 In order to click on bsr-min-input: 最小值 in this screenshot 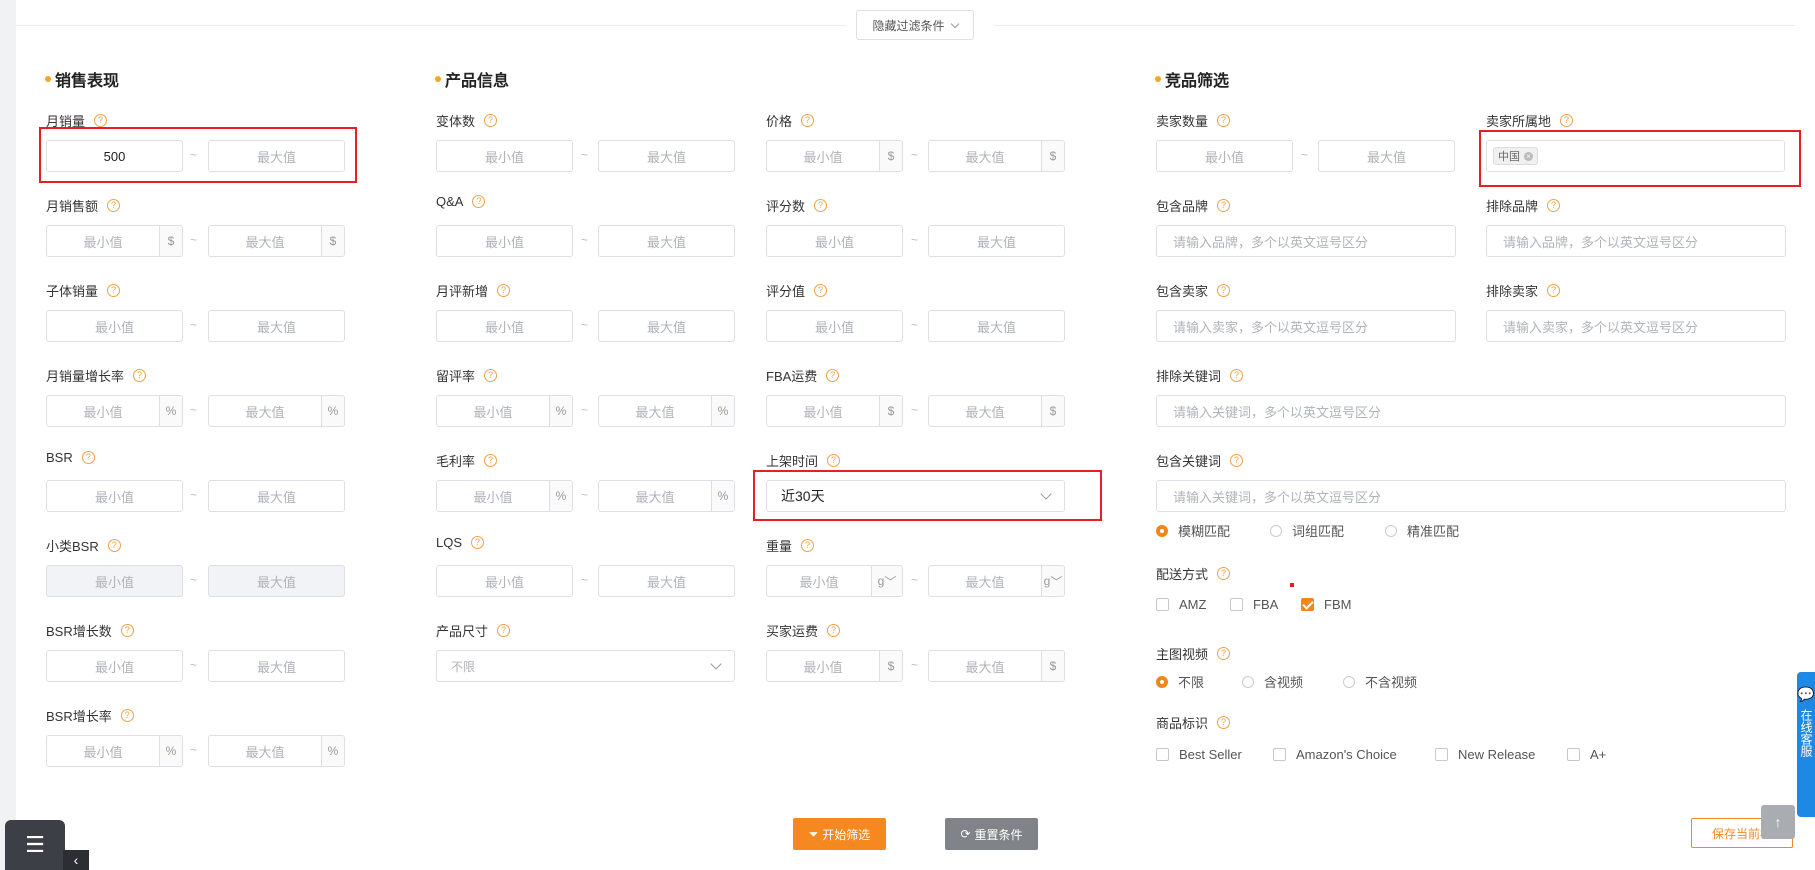, I will do `click(114, 496)`.